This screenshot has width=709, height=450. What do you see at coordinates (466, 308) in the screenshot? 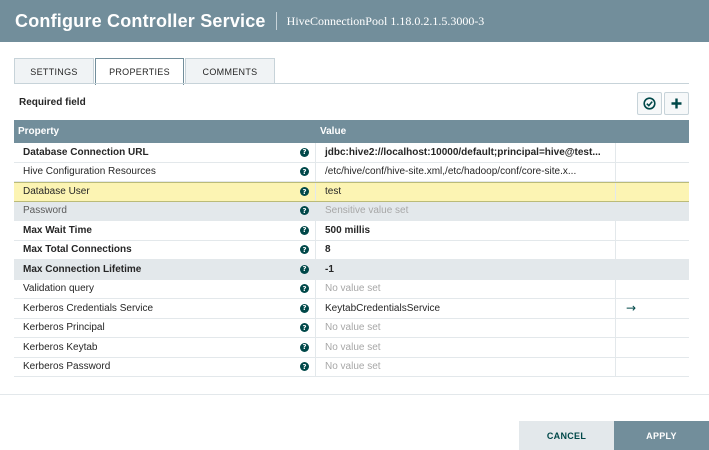
I see `property-value: KeytabCredentialsService` at bounding box center [466, 308].